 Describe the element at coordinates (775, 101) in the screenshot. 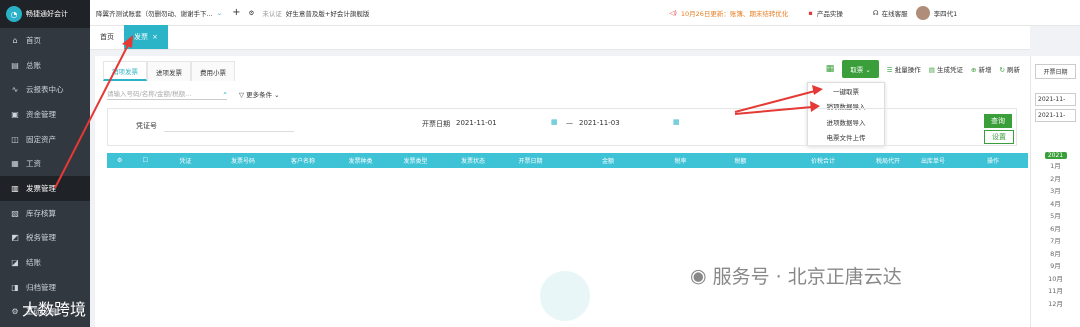

I see `annotation-arrow-menu1` at that location.